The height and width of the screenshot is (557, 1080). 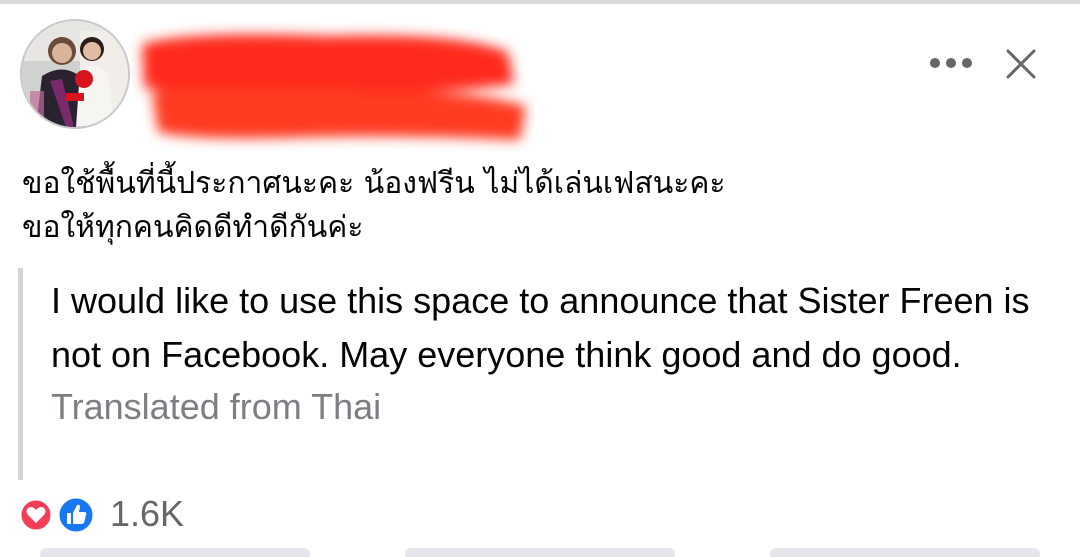 I want to click on more-options-button, so click(x=951, y=63).